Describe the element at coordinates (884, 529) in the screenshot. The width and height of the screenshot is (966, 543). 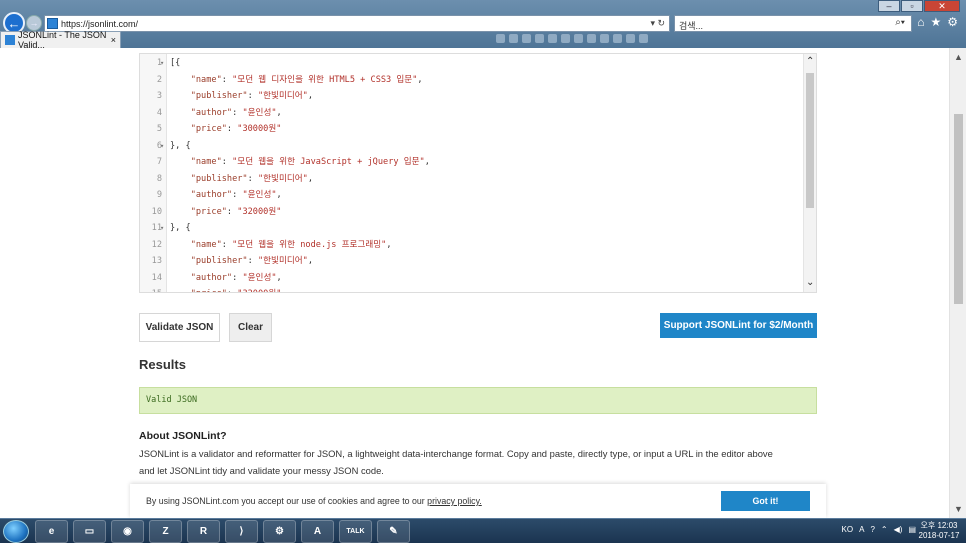
I see `tray-expand-icon: ⌃` at that location.